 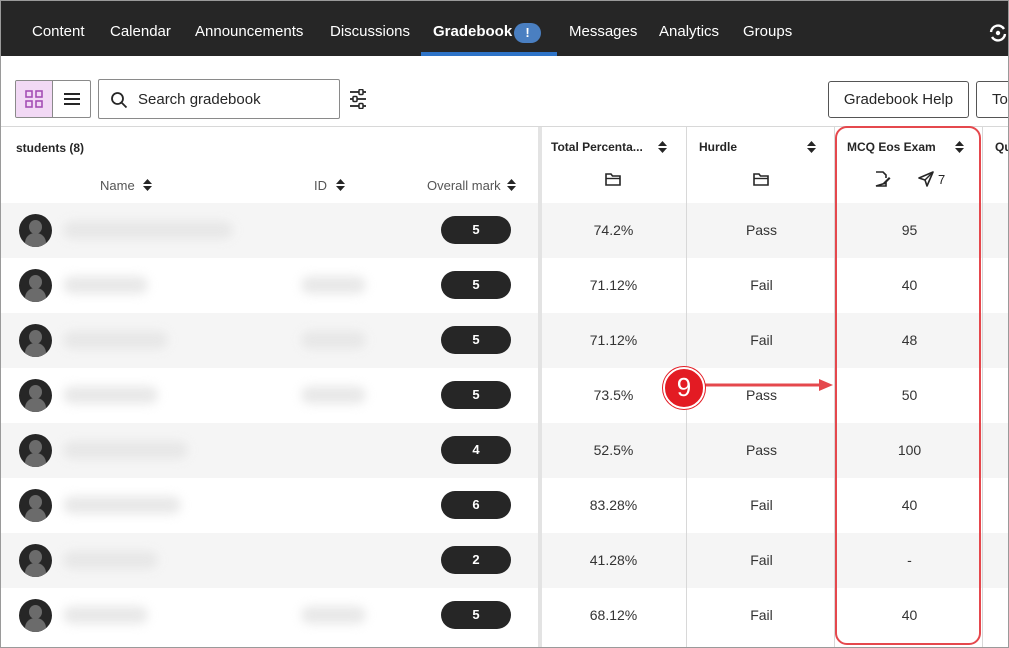 I want to click on overall-mark-pill: 6, so click(x=476, y=505).